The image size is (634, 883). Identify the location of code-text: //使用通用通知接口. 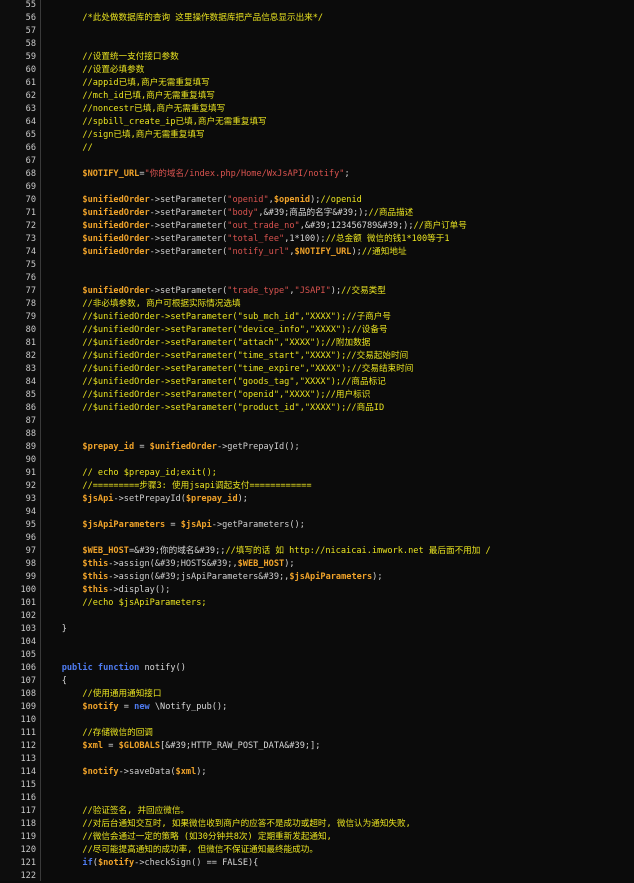
(101, 694).